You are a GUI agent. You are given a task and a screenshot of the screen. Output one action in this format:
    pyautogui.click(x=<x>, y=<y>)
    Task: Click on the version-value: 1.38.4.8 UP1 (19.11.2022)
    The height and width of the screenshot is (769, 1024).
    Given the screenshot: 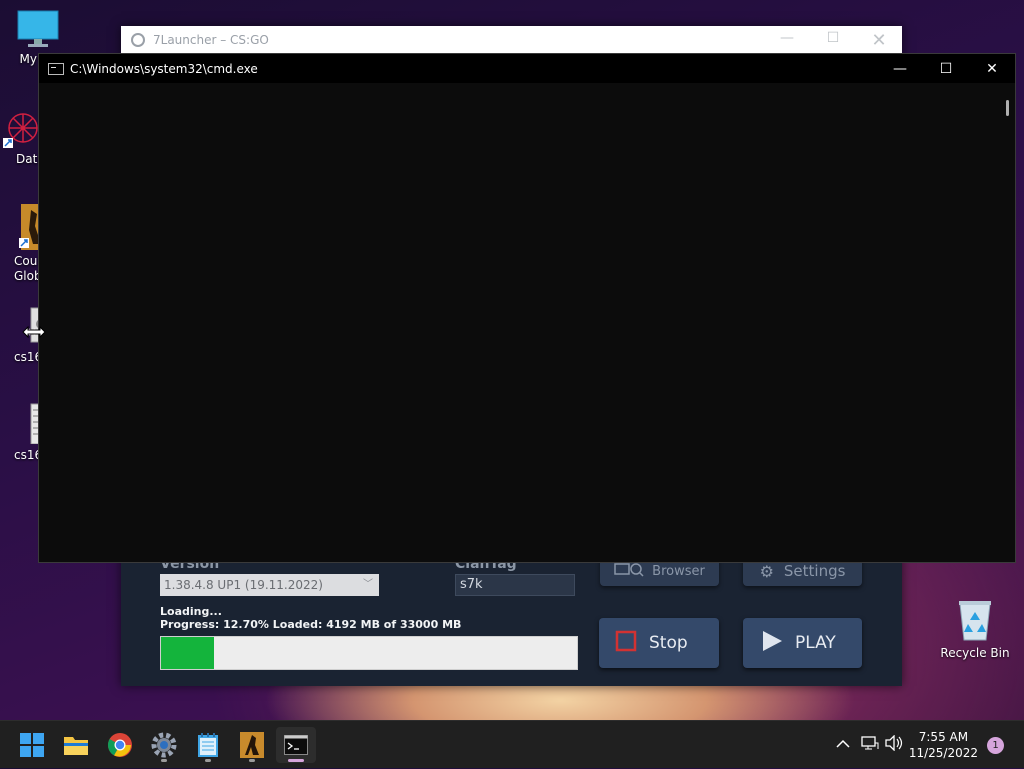 What is the action you would take?
    pyautogui.click(x=243, y=585)
    